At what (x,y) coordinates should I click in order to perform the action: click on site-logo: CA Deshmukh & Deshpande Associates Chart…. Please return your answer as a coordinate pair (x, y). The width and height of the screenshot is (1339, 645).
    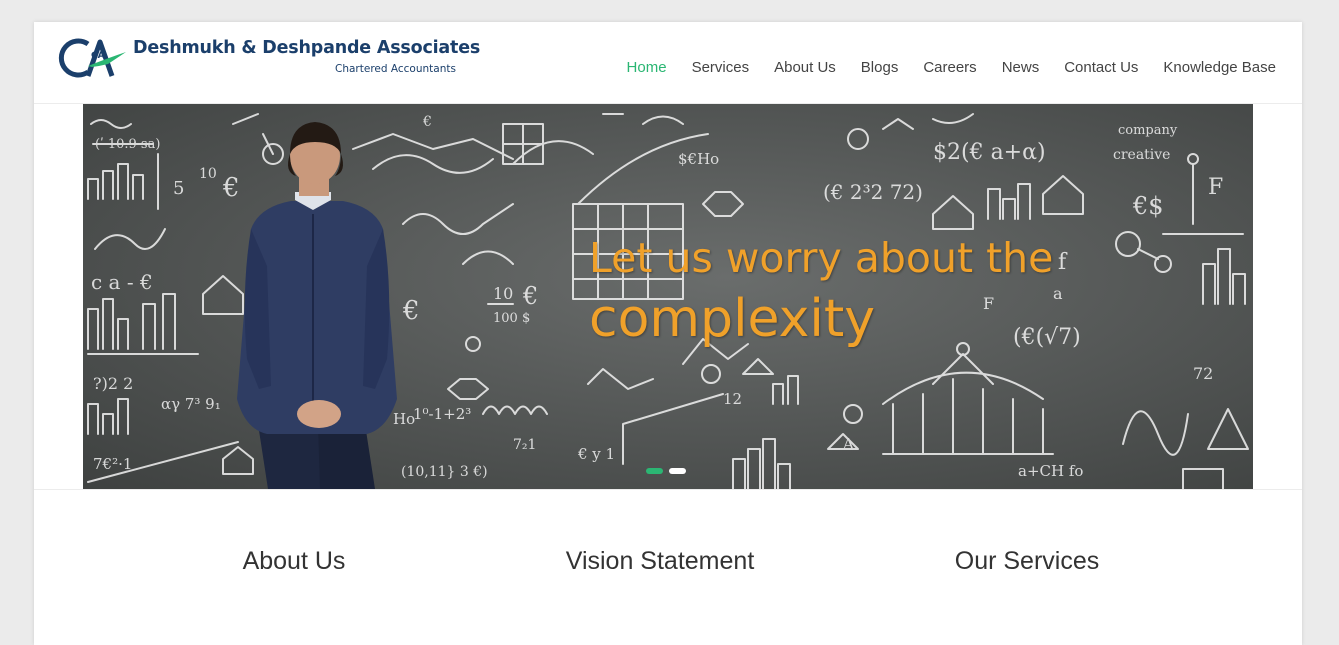
    Looking at the image, I should click on (269, 59).